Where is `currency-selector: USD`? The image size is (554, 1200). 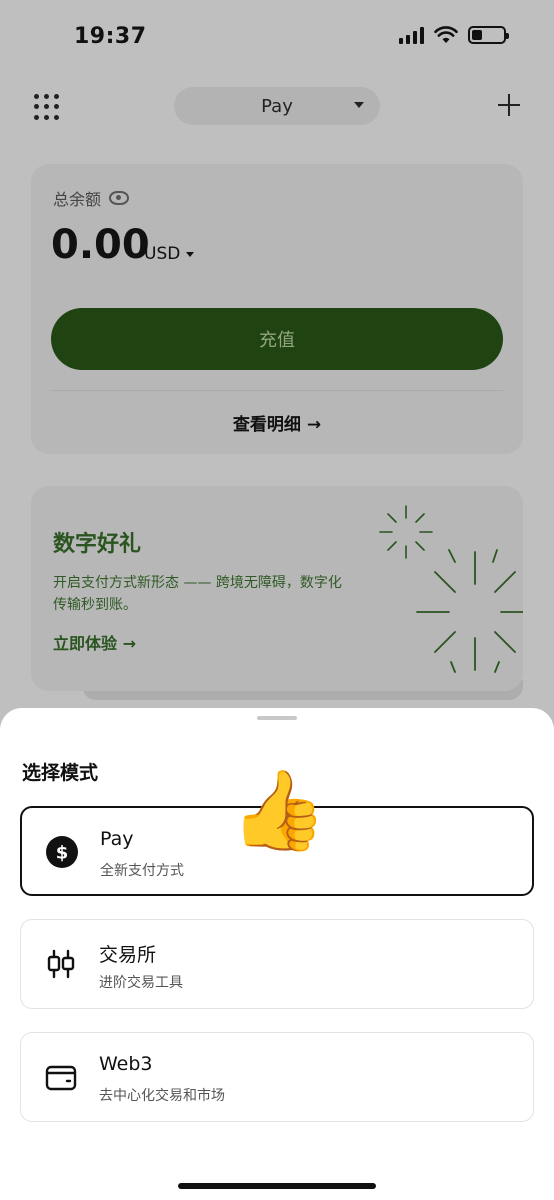
currency-selector: USD is located at coordinates (169, 254).